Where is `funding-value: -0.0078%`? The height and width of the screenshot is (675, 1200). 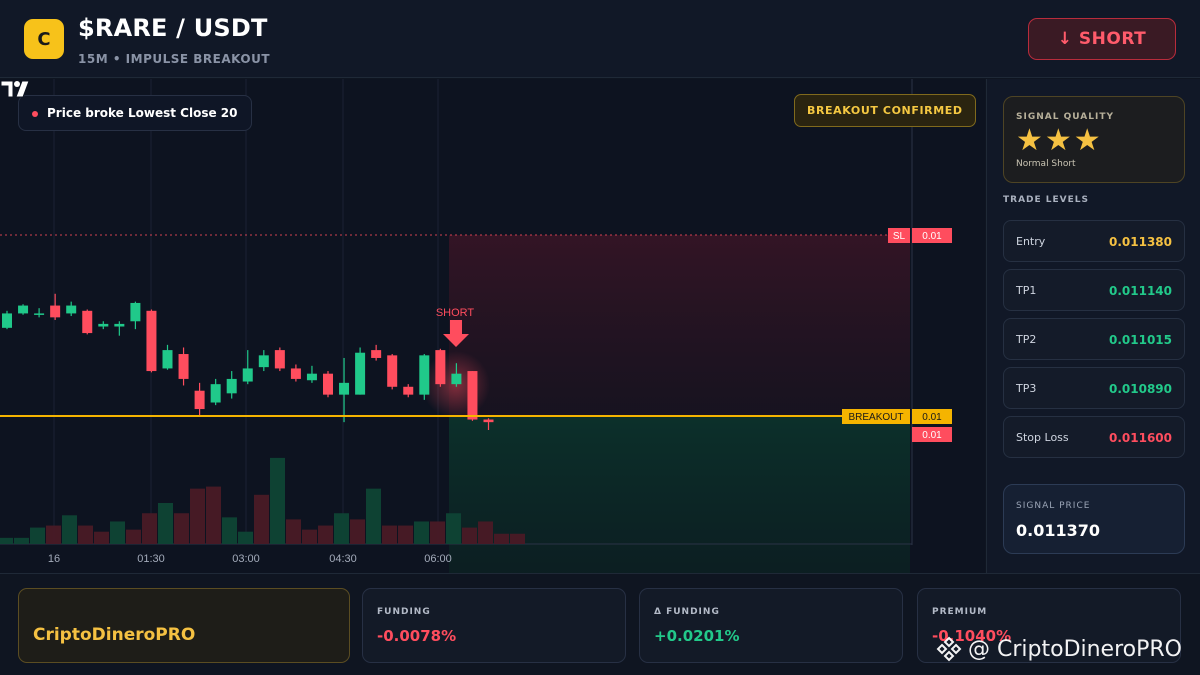 funding-value: -0.0078% is located at coordinates (417, 636).